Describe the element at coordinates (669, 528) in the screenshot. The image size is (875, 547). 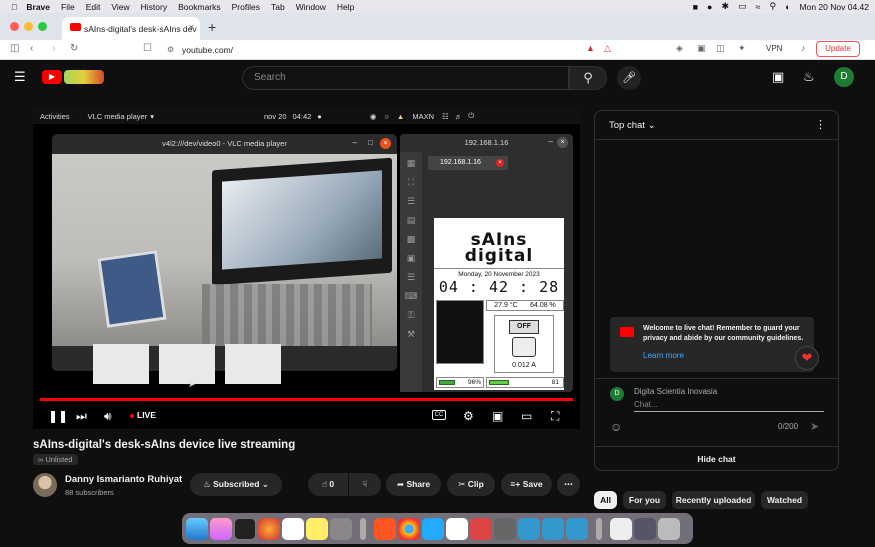
I see `trash-icon` at that location.